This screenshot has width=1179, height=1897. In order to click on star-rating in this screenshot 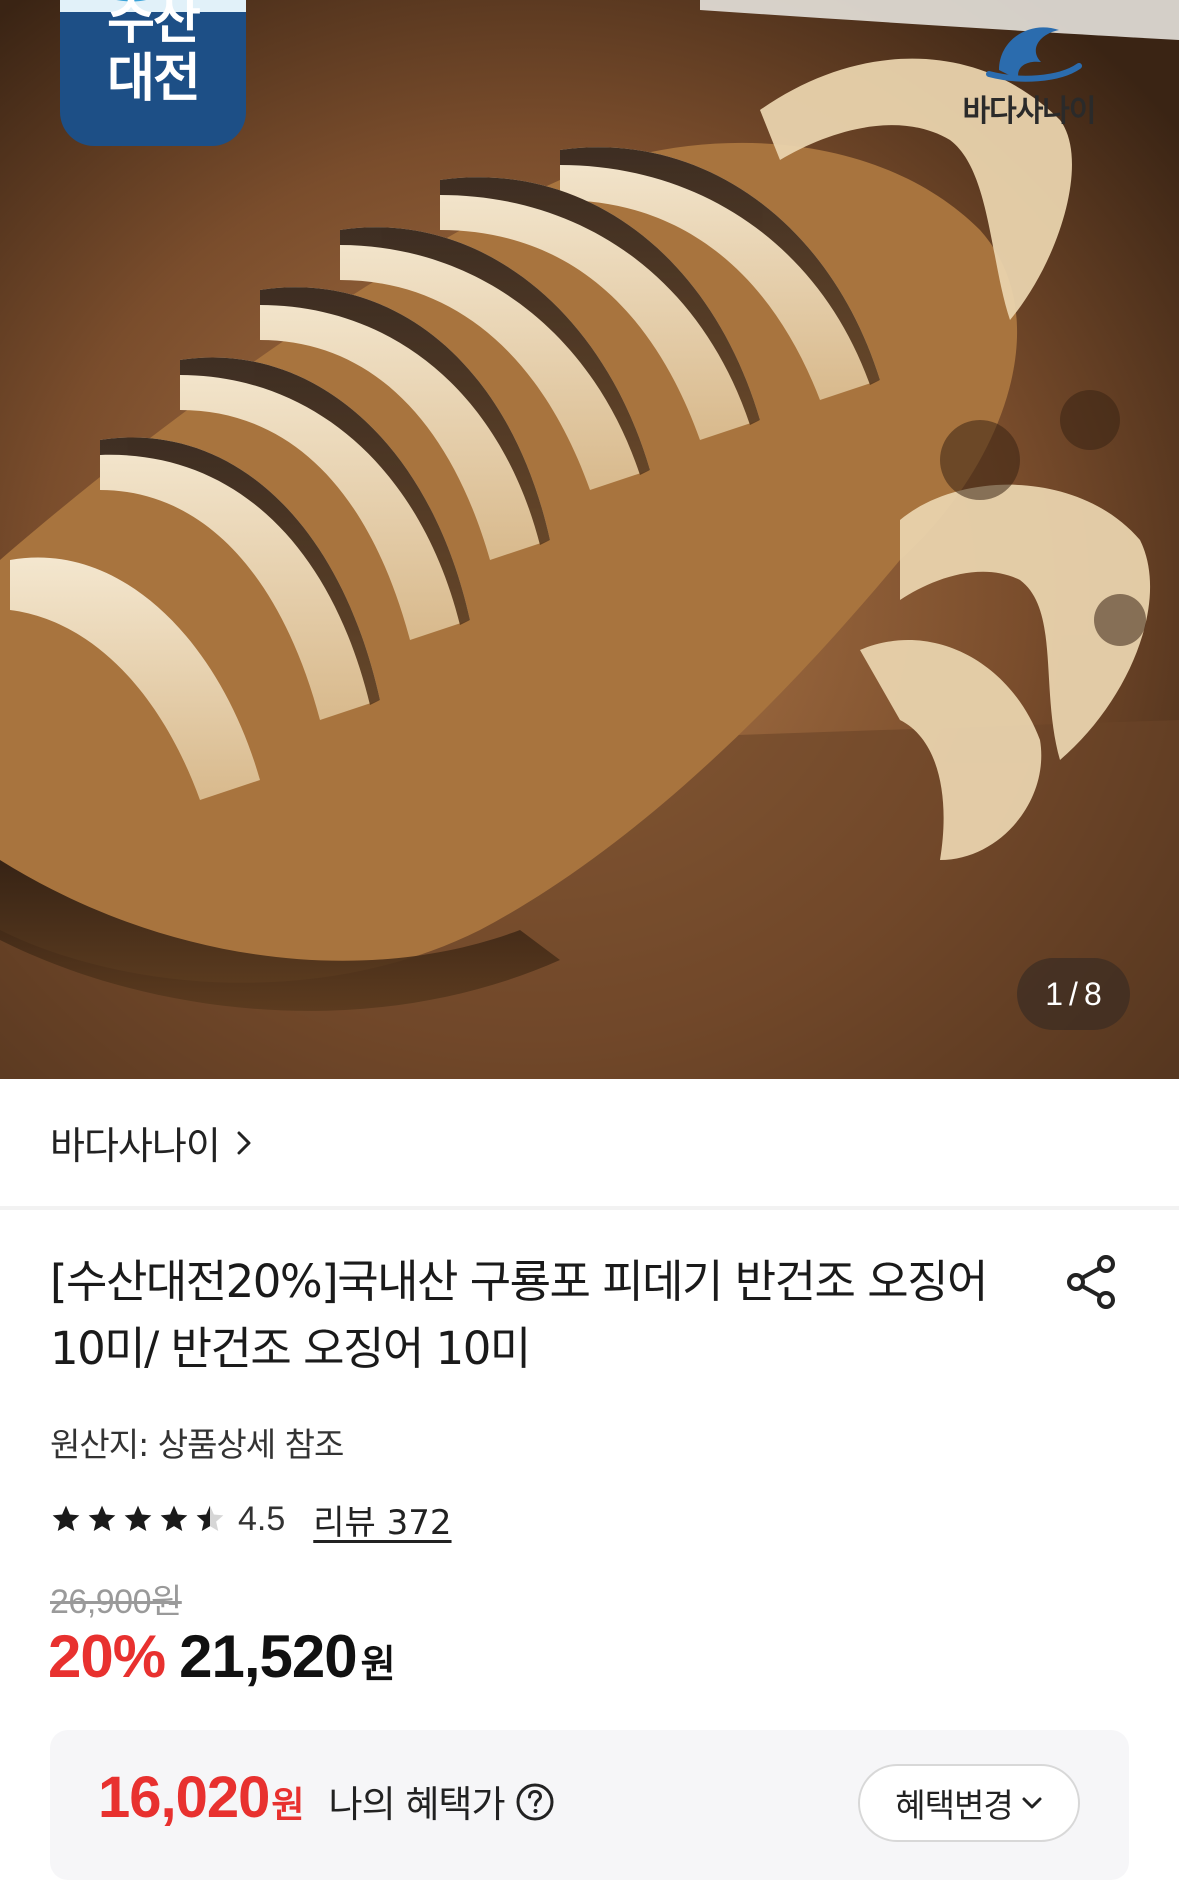, I will do `click(138, 1519)`.